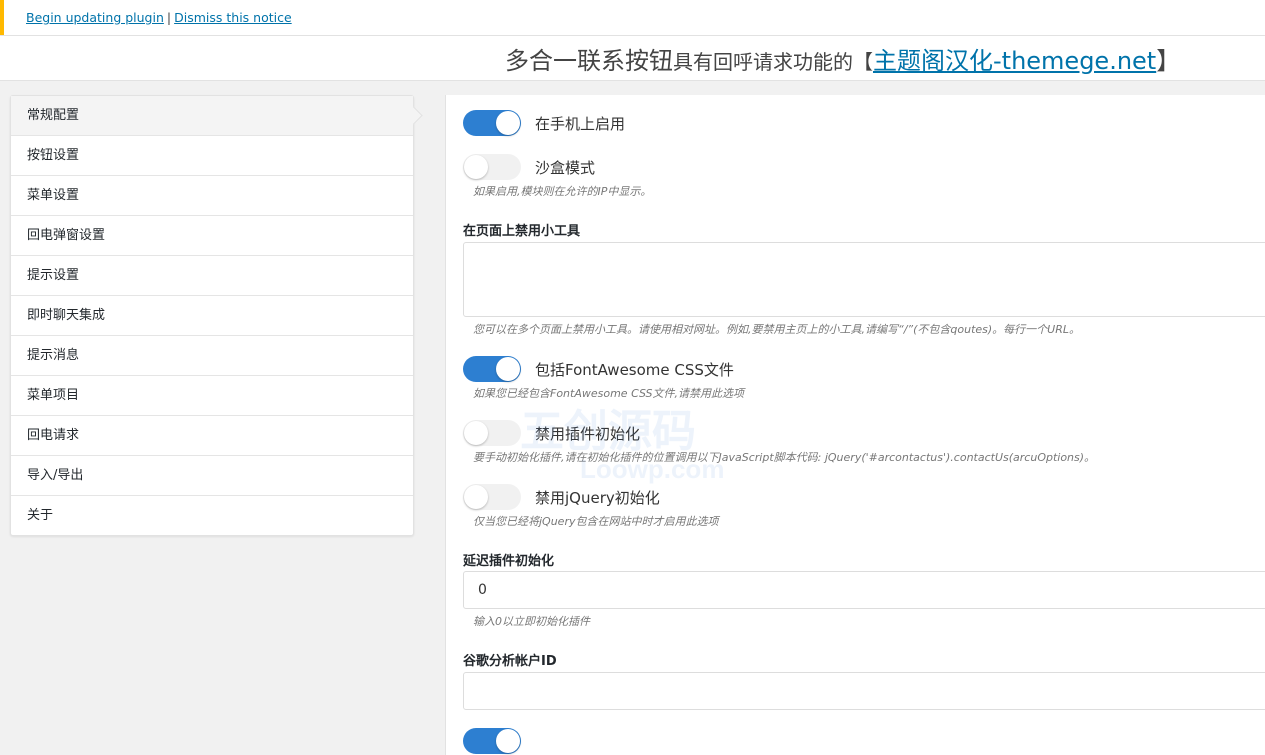 This screenshot has width=1265, height=755. Describe the element at coordinates (652, 469) in the screenshot. I see `watermark-sub: Loowp.com` at that location.